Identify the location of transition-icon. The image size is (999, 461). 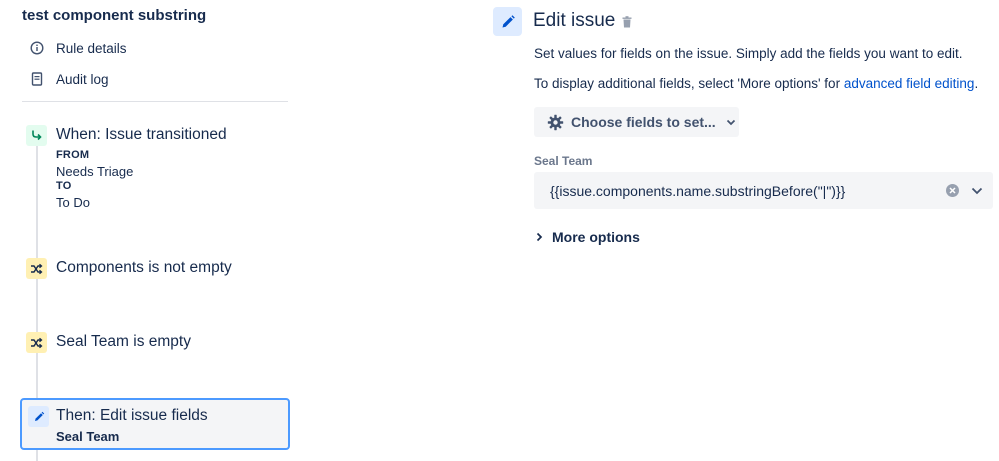
(36, 135).